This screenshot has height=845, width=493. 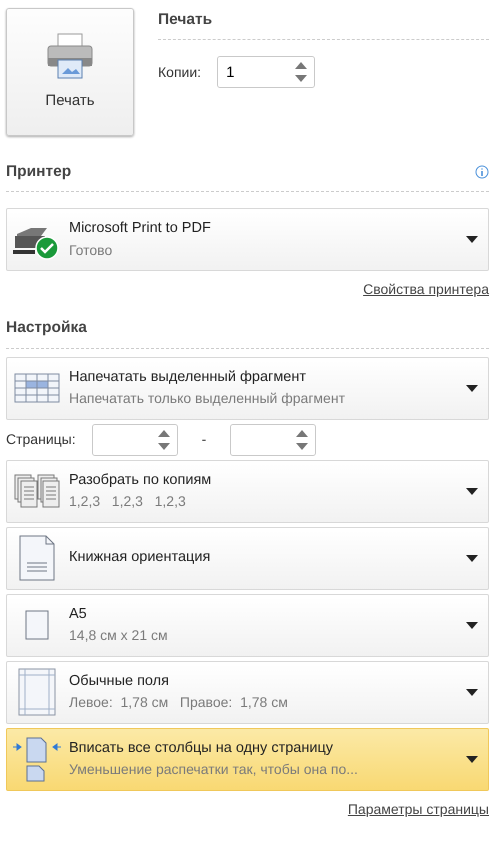 I want to click on pages-label: Страницы:, so click(x=41, y=439).